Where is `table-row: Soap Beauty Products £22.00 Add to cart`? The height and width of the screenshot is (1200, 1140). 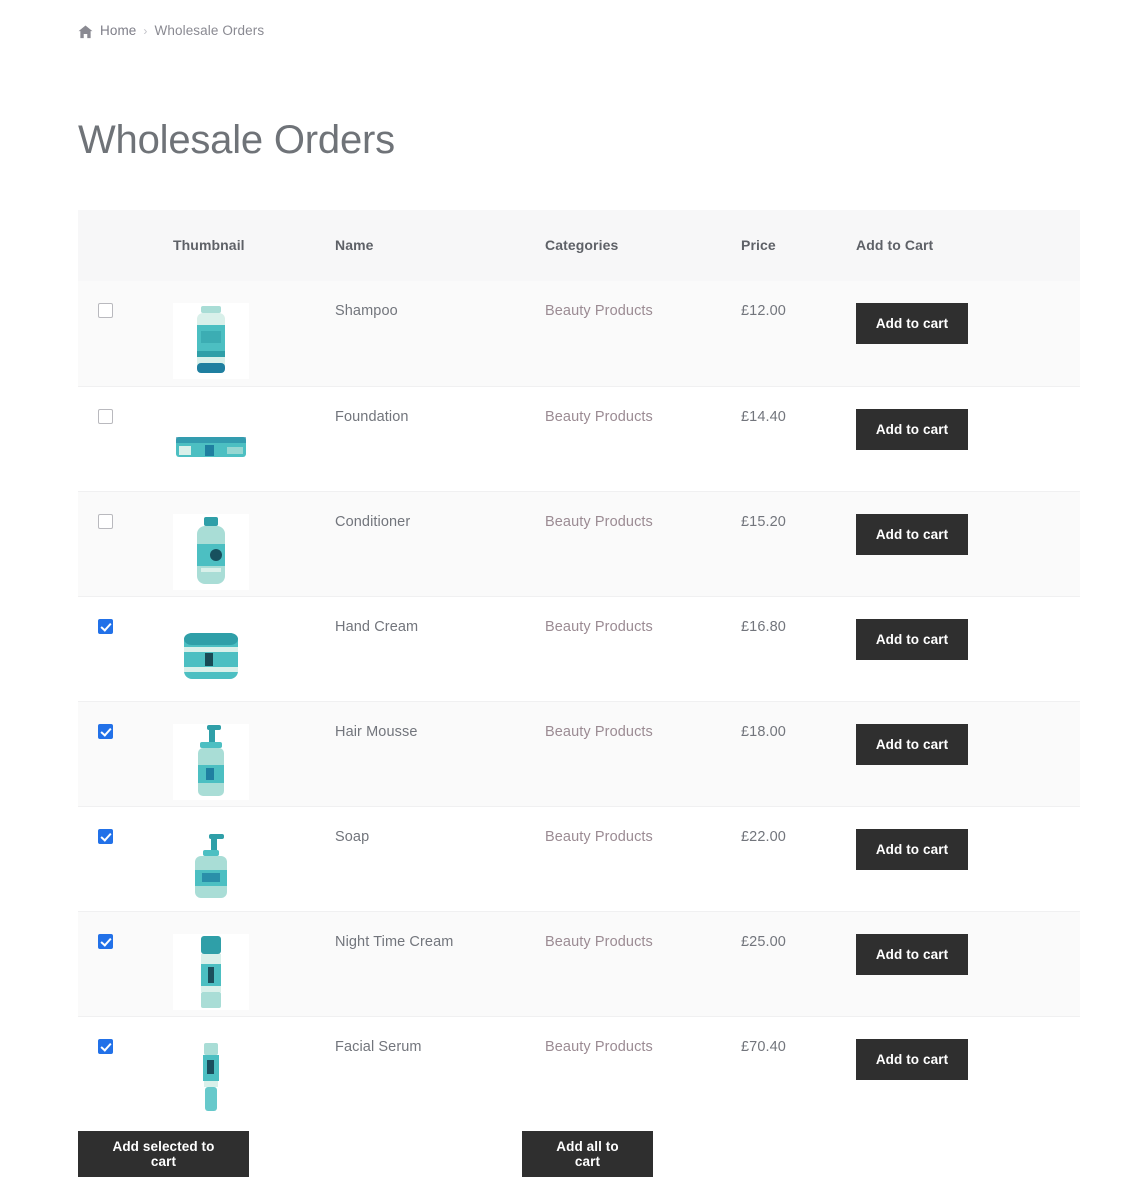 table-row: Soap Beauty Products £22.00 Add to cart is located at coordinates (579, 858).